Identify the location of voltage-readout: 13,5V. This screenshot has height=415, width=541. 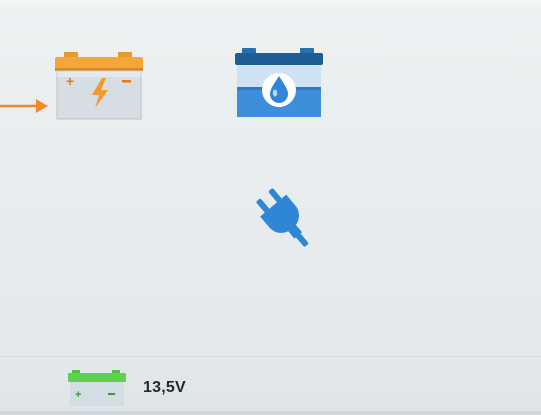
(164, 387).